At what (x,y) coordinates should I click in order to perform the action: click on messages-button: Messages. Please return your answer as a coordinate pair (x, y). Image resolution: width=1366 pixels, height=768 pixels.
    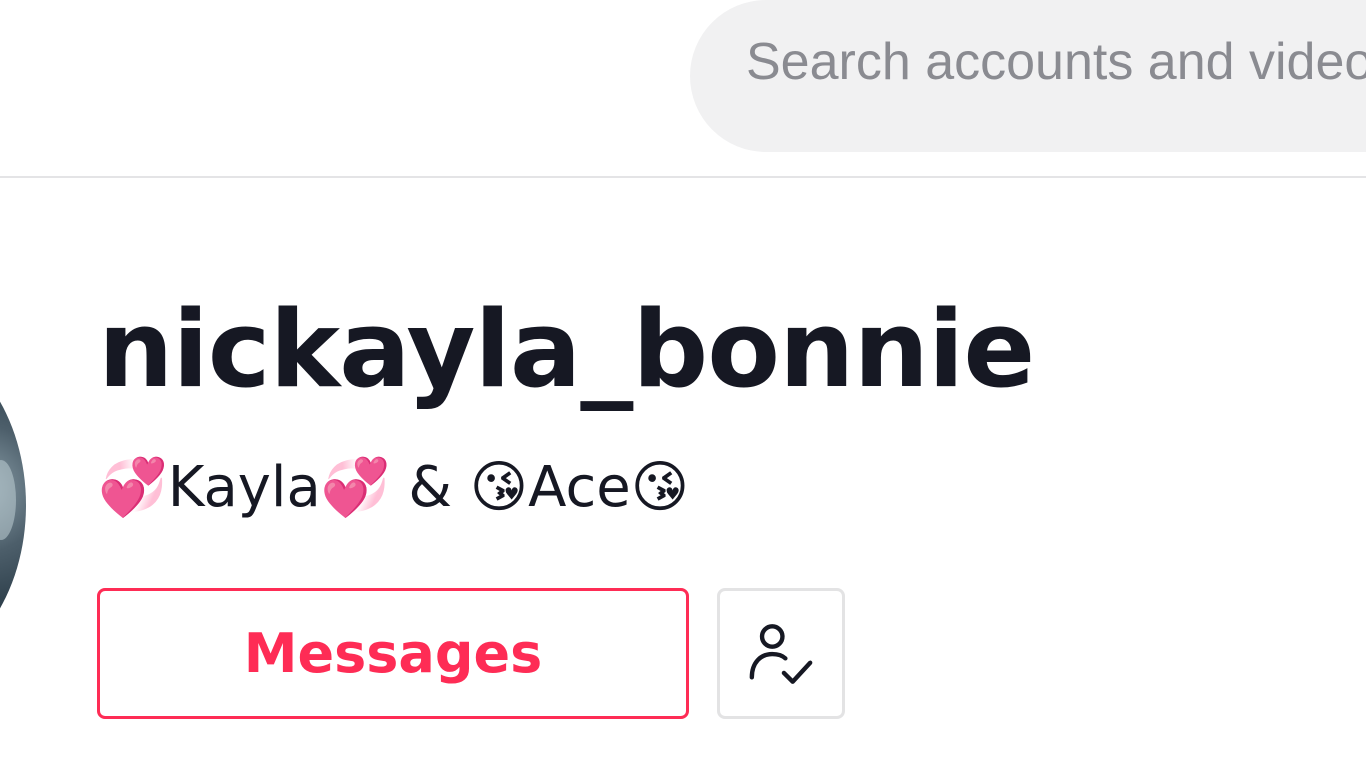
    Looking at the image, I should click on (393, 653).